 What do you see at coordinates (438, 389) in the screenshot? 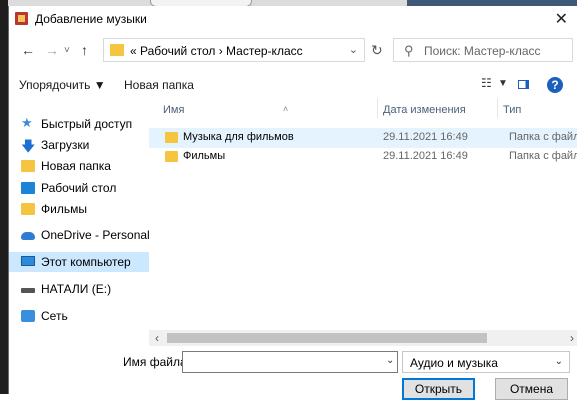
I see `open-button: Открыть` at bounding box center [438, 389].